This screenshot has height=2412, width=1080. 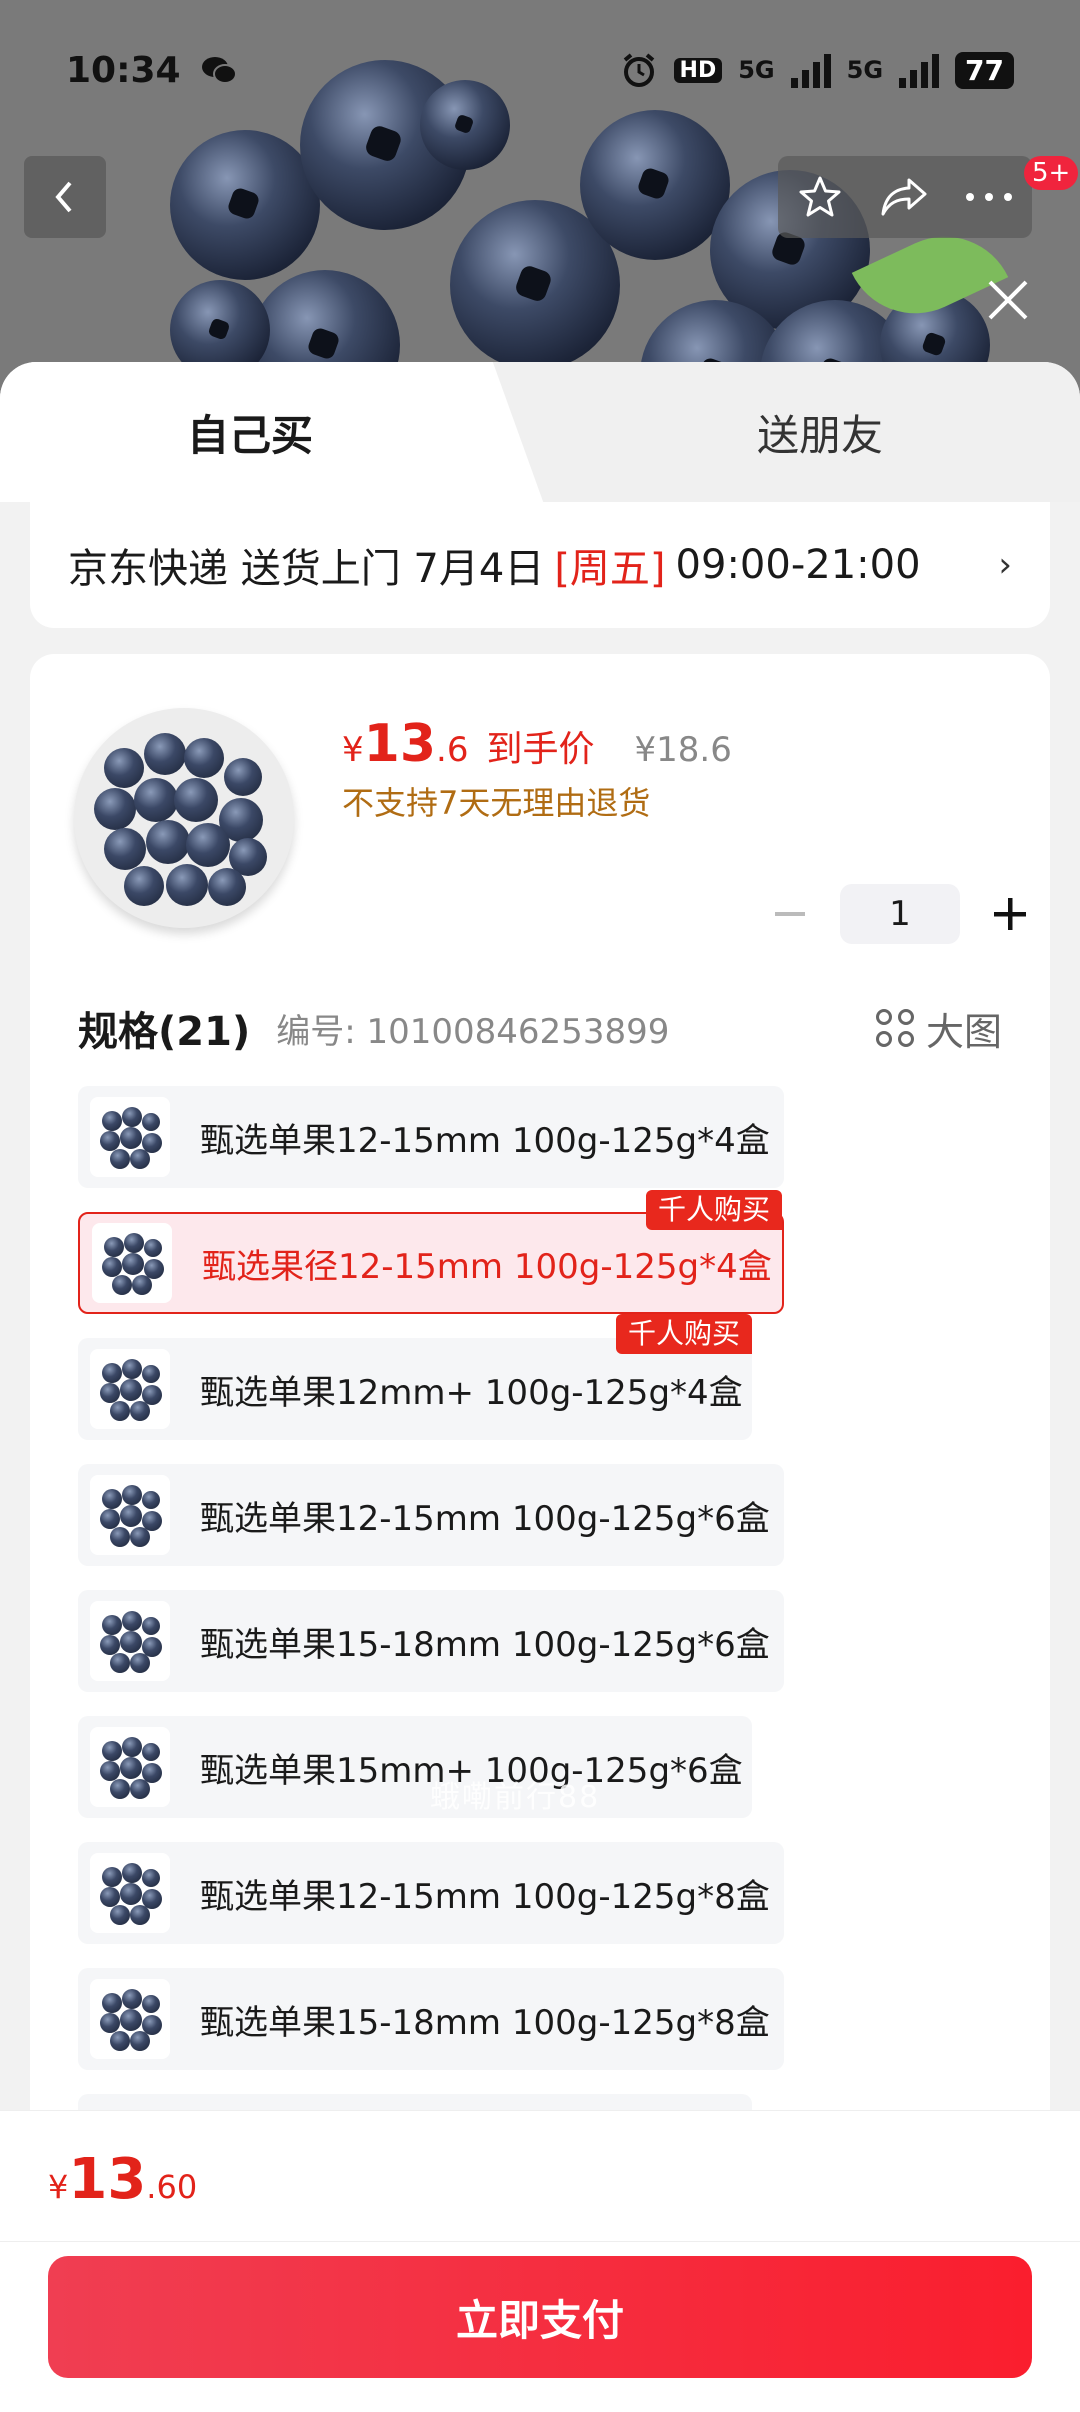 I want to click on quantity-field: 1, so click(x=900, y=914).